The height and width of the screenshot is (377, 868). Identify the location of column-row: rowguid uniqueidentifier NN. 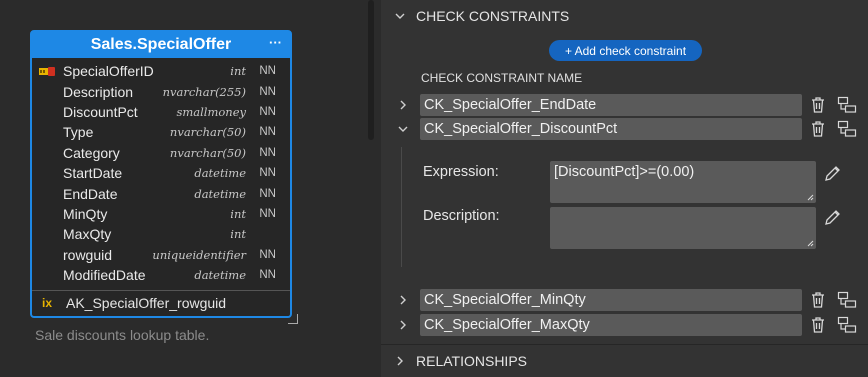
(161, 255).